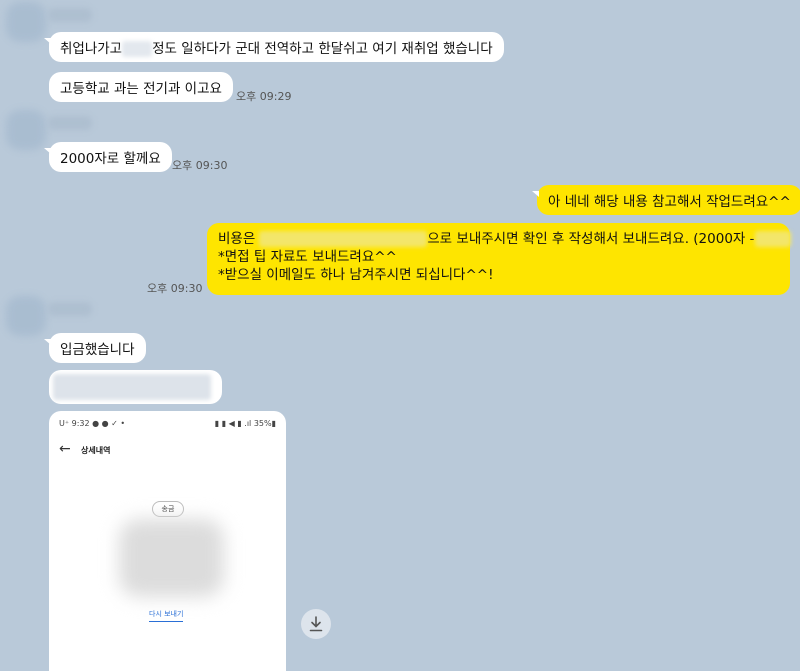 The width and height of the screenshot is (800, 671). I want to click on message-text: *받으실 이메일도 하나 남겨주시면 되십니다^^!, so click(356, 275).